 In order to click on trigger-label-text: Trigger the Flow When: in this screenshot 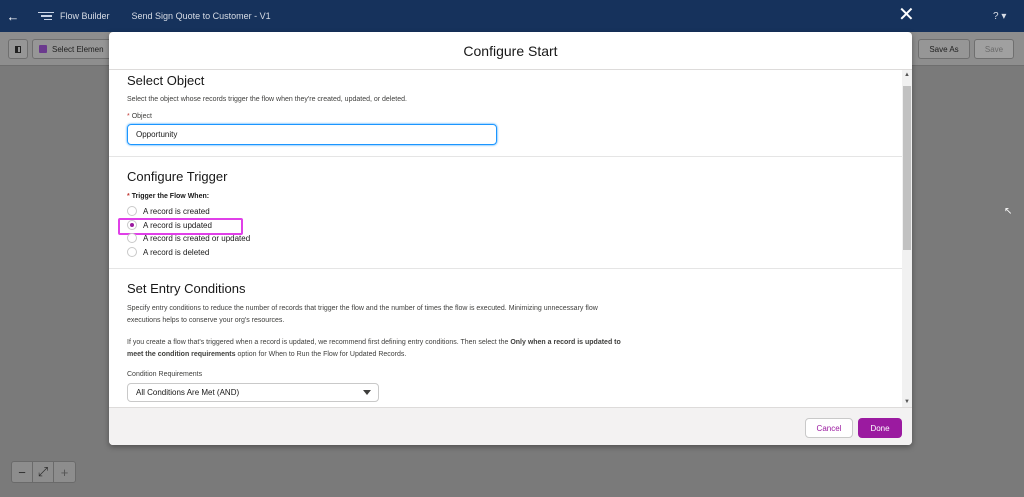, I will do `click(170, 196)`.